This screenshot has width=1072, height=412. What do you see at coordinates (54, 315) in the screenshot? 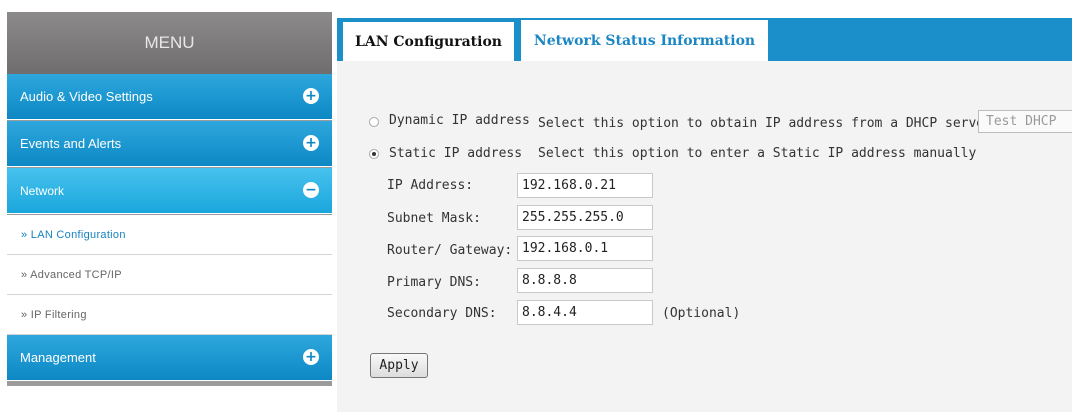
I see `sidebar-subitem-label: » IP Filtering` at bounding box center [54, 315].